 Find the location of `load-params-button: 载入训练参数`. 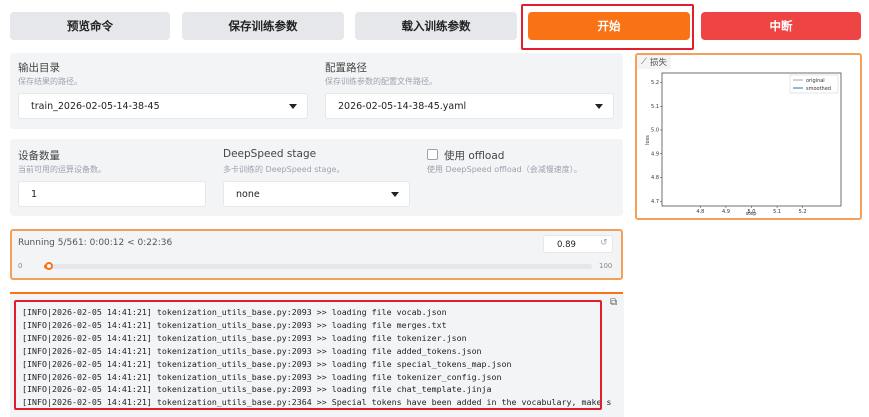

load-params-button: 载入训练参数 is located at coordinates (436, 26).